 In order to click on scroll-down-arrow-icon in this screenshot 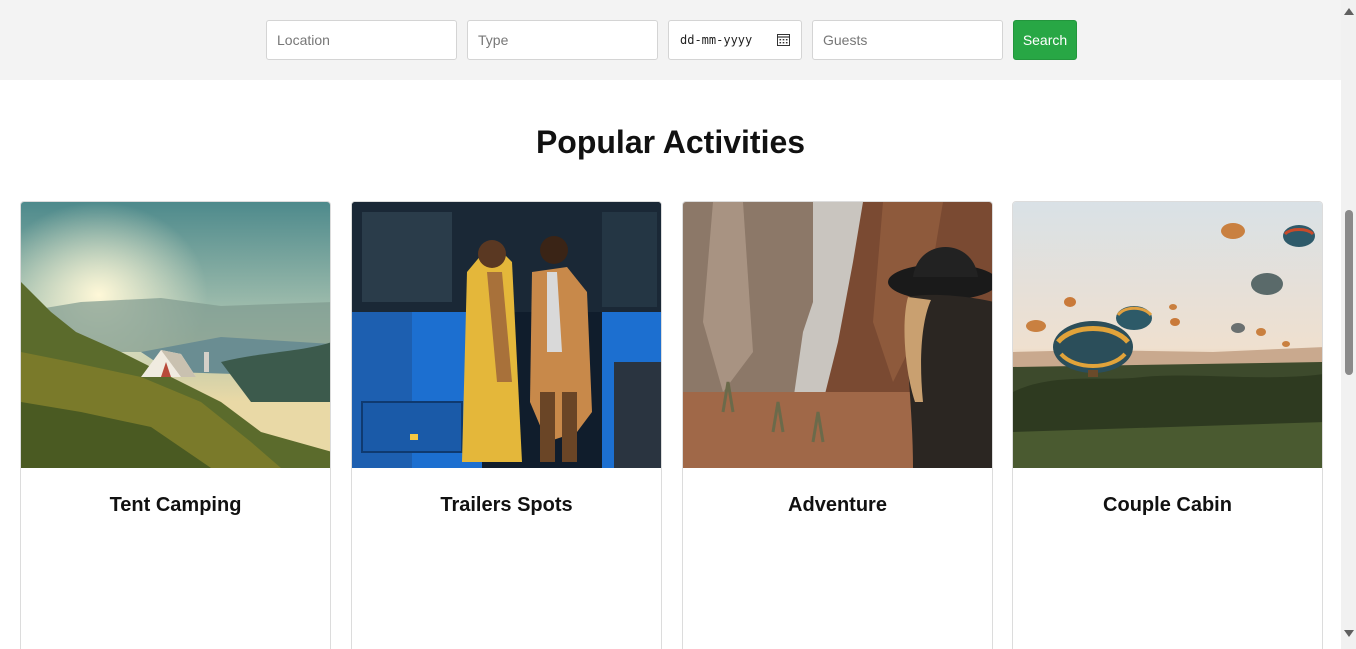, I will do `click(1349, 633)`.